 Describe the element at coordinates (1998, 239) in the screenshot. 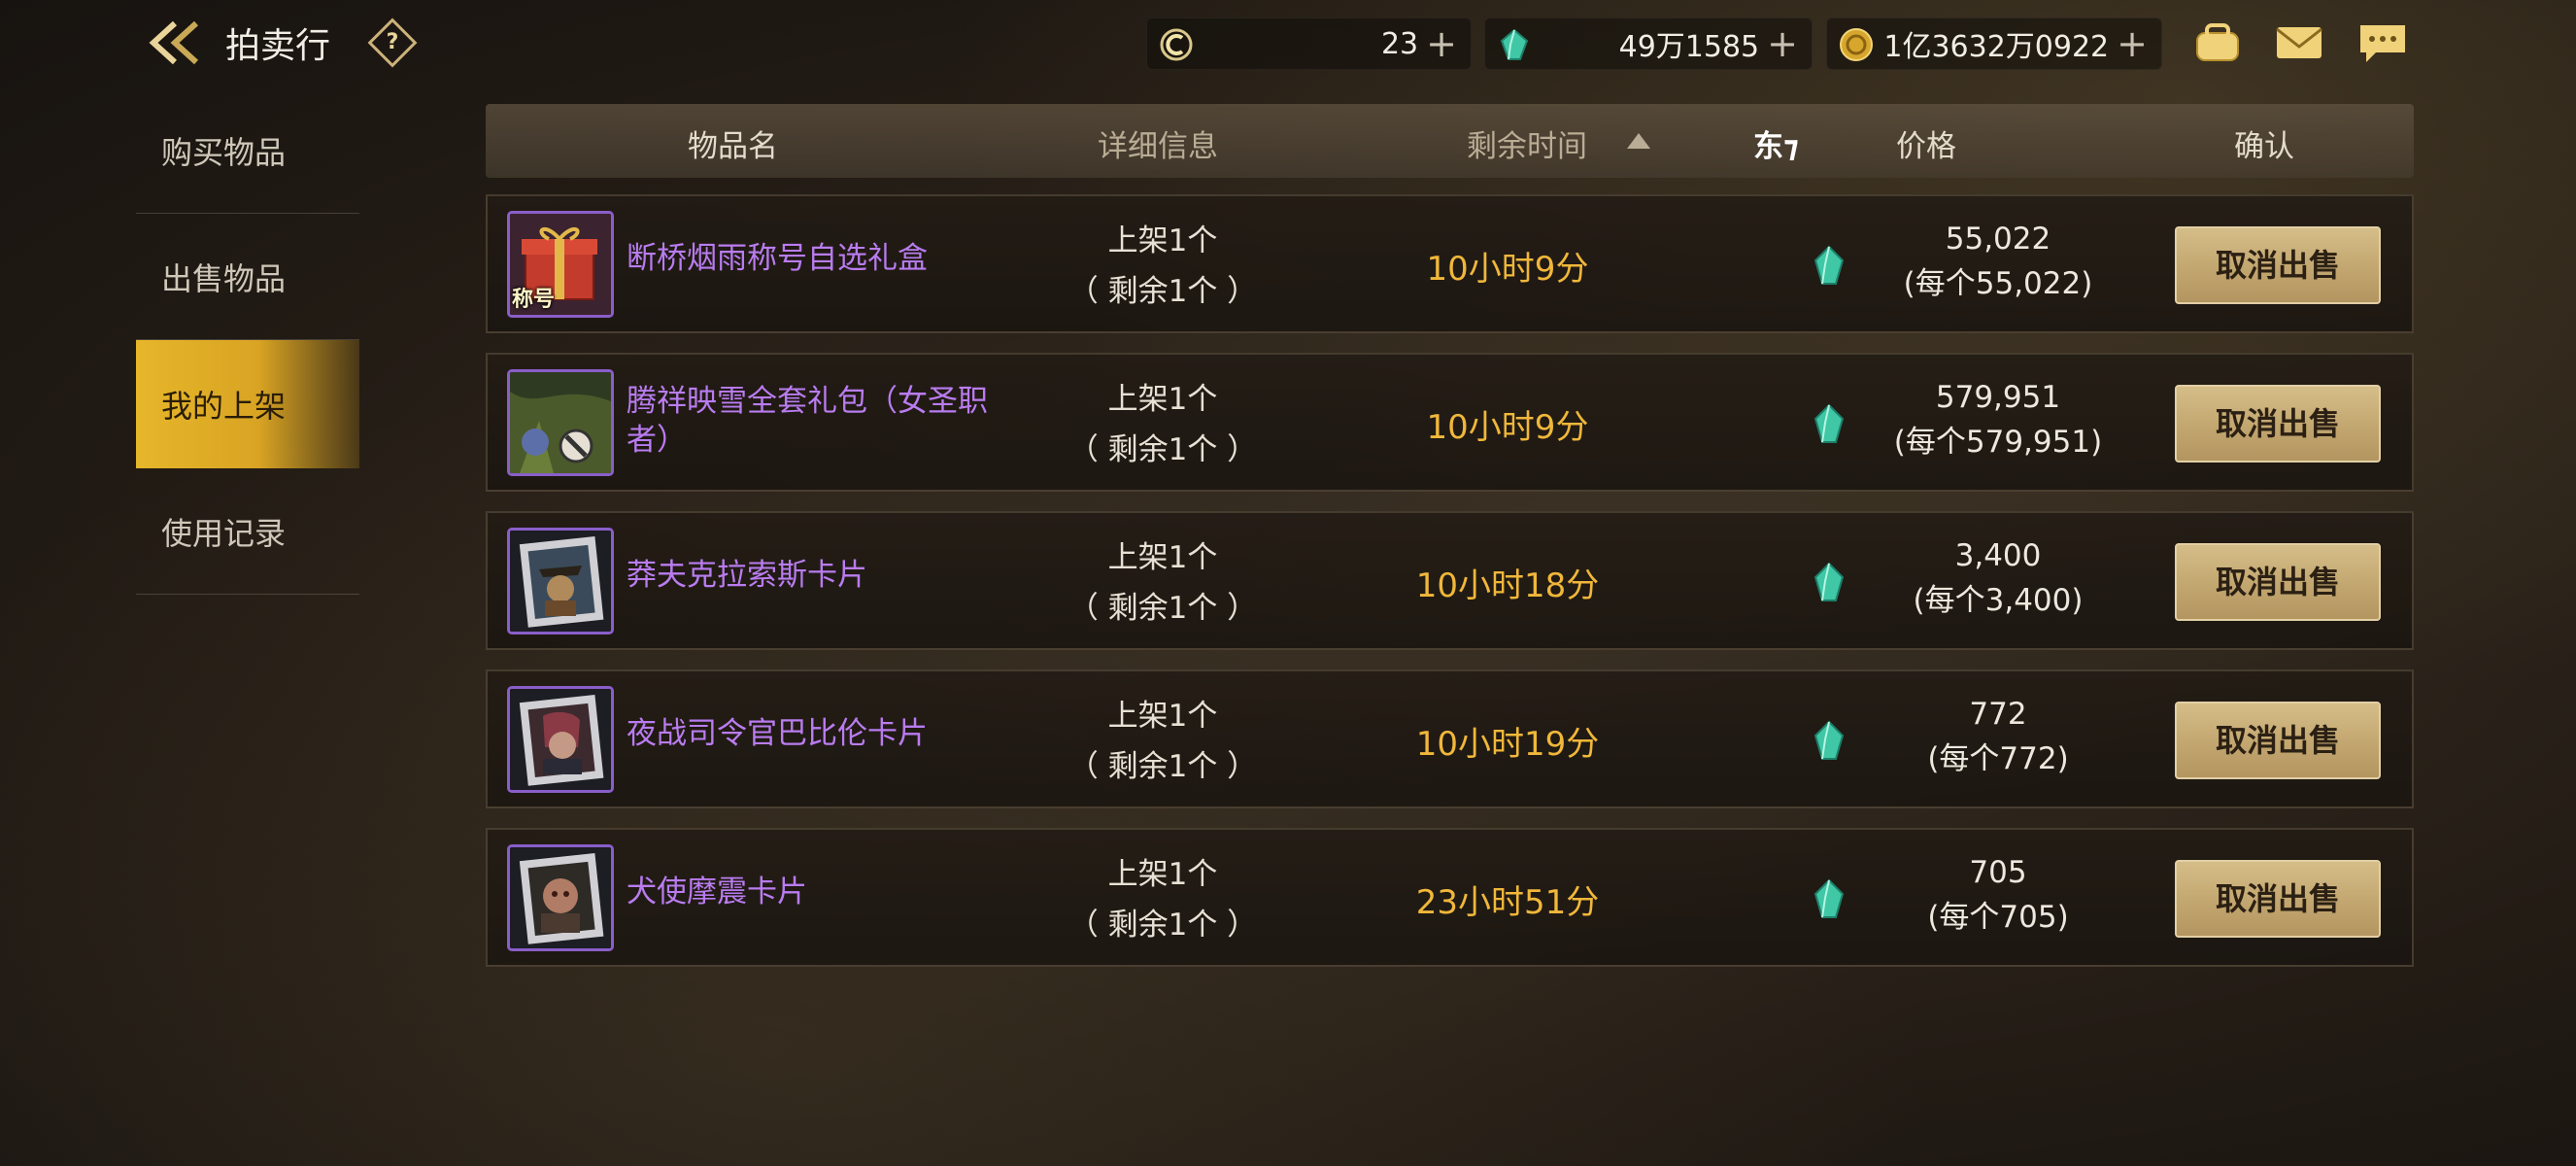

I see `total-price: 55,022` at that location.